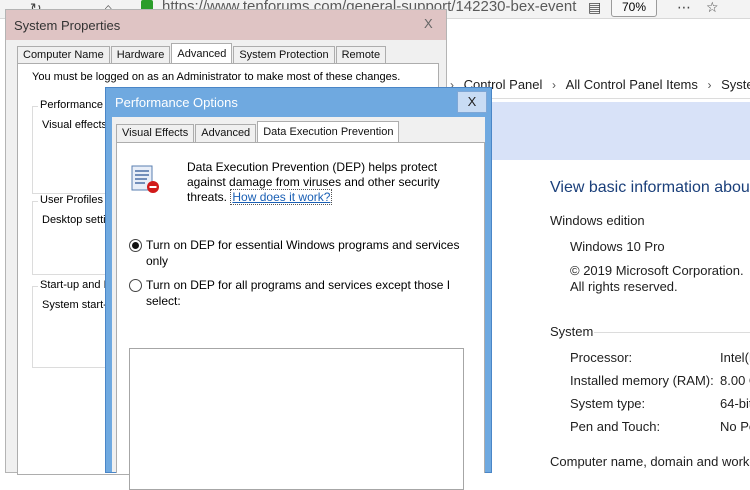 This screenshot has width=750, height=490. Describe the element at coordinates (672, 332) in the screenshot. I see `section-divider` at that location.